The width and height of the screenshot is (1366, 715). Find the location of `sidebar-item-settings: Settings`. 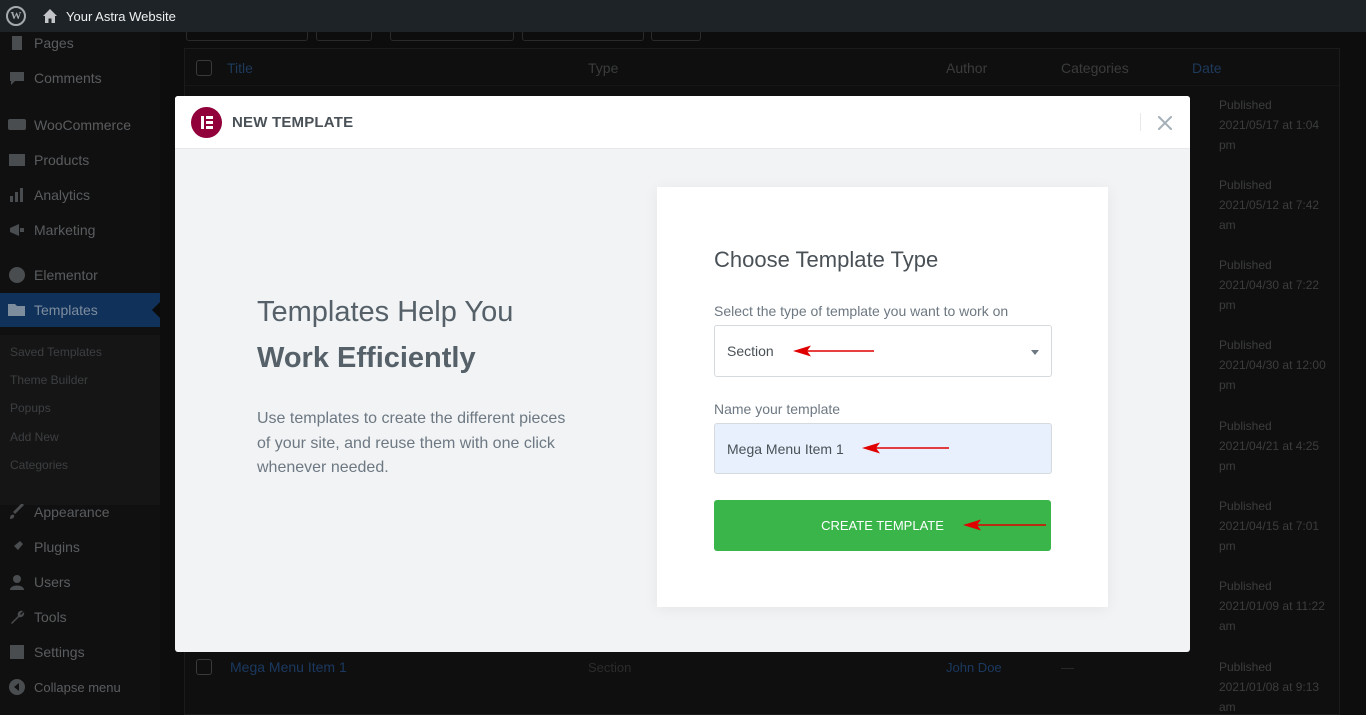

sidebar-item-settings: Settings is located at coordinates (80, 652).